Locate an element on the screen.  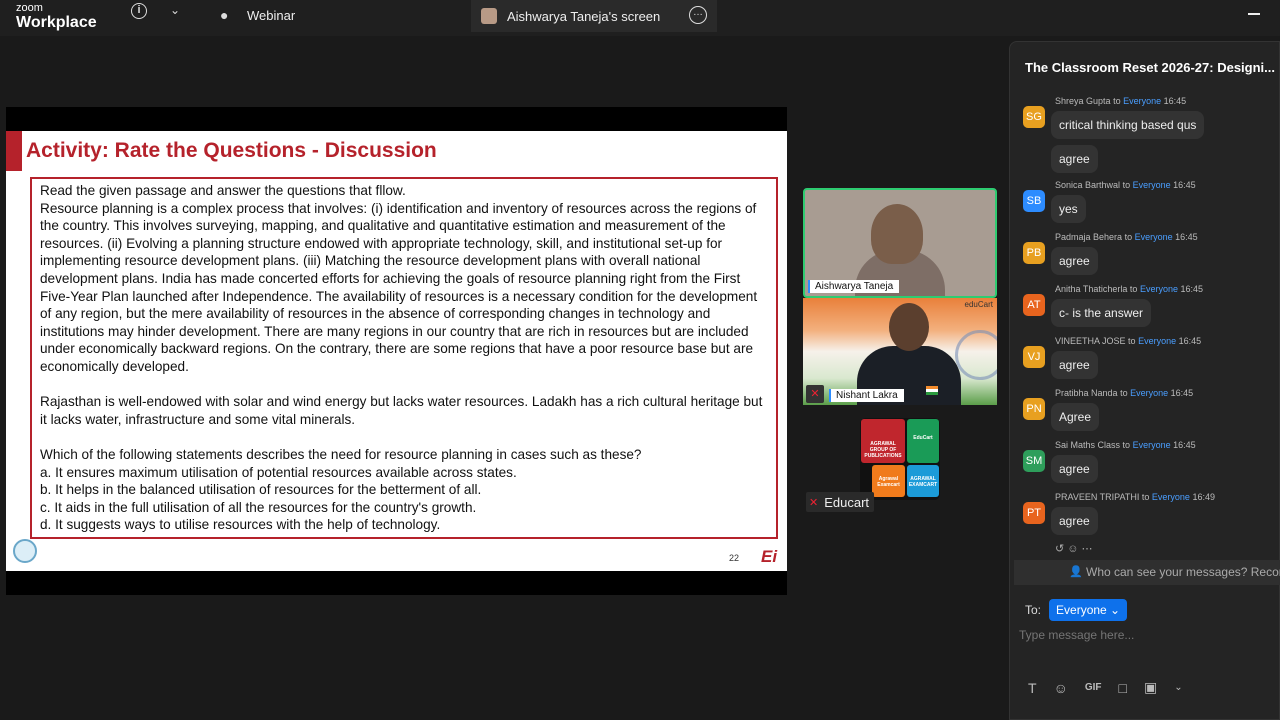
examcart-logo: Agrawal Examcart is located at coordinates (888, 481).